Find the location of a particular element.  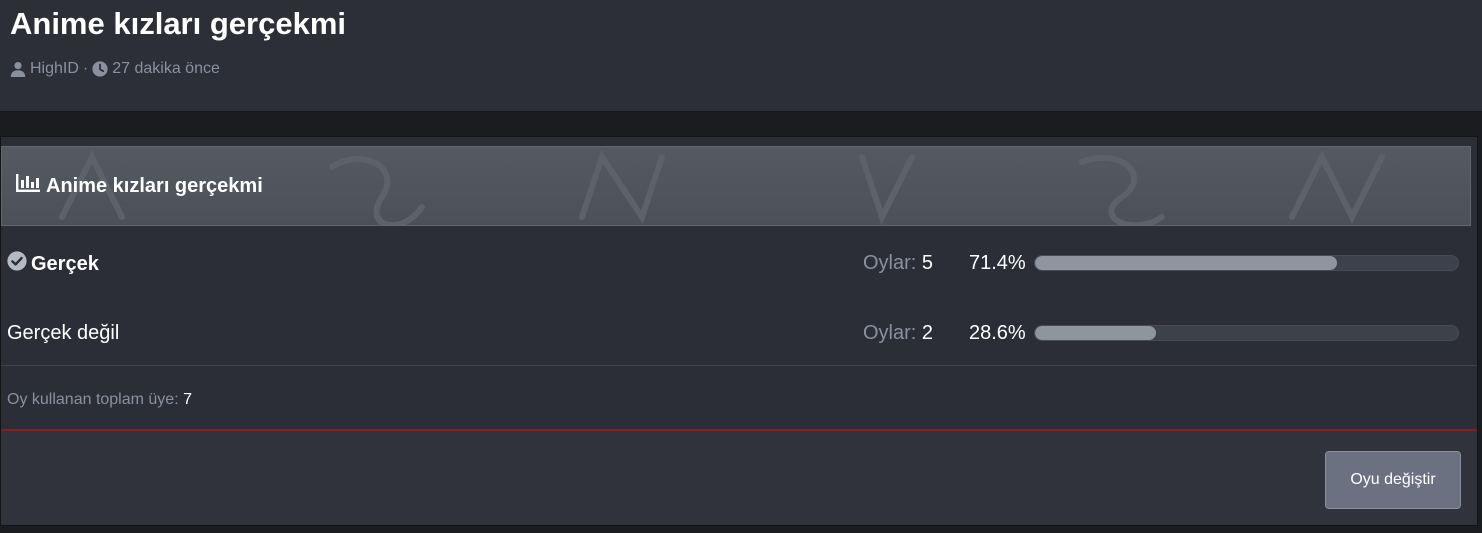

poll-title: Anime kızları gerçekmi is located at coordinates (139, 186).